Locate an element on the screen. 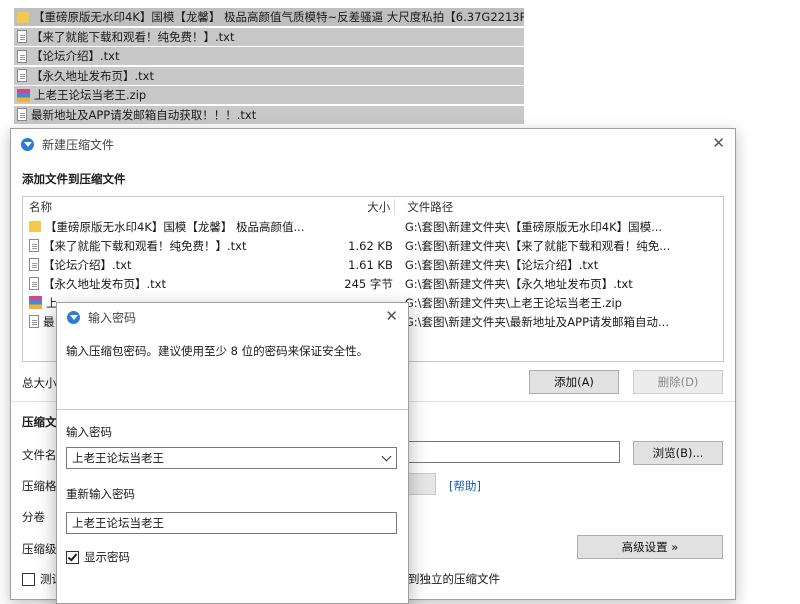  advanced-settings-button: 高级设置 » is located at coordinates (650, 547).